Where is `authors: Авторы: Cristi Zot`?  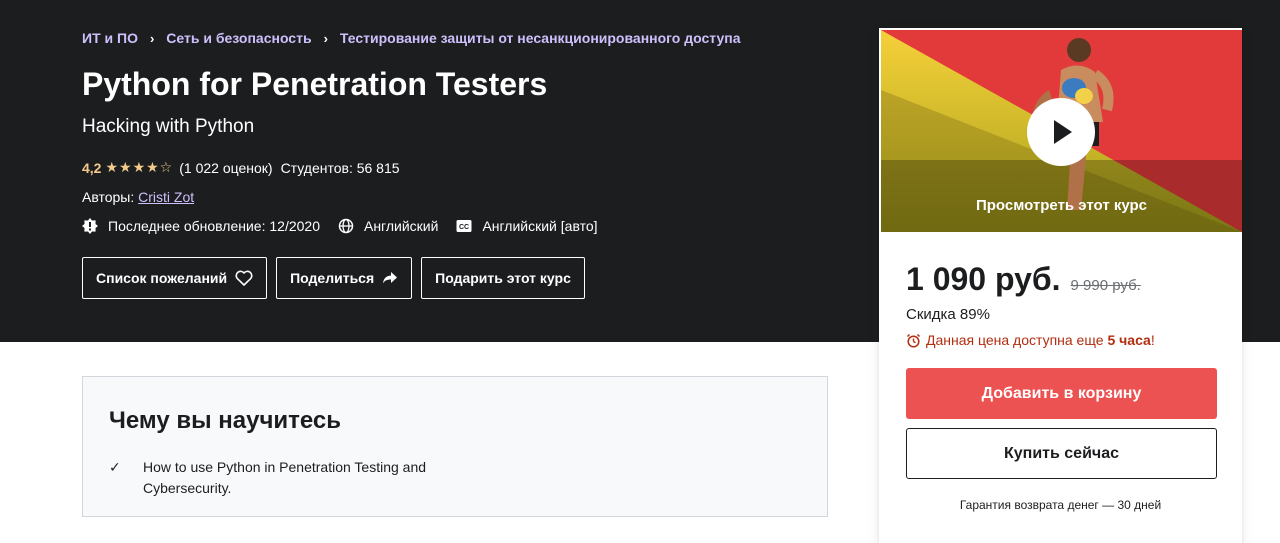 authors: Авторы: Cristi Zot is located at coordinates (138, 197).